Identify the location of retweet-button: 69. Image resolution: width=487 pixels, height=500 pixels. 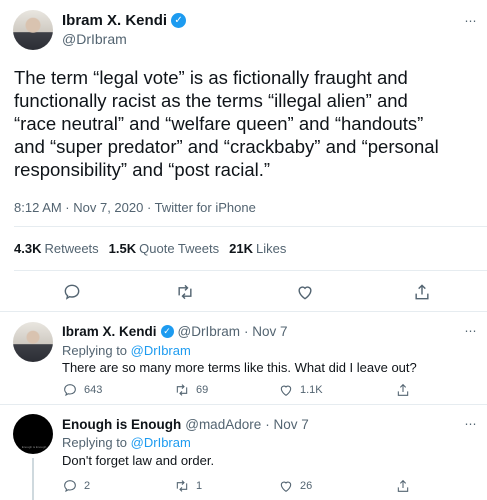
(191, 390).